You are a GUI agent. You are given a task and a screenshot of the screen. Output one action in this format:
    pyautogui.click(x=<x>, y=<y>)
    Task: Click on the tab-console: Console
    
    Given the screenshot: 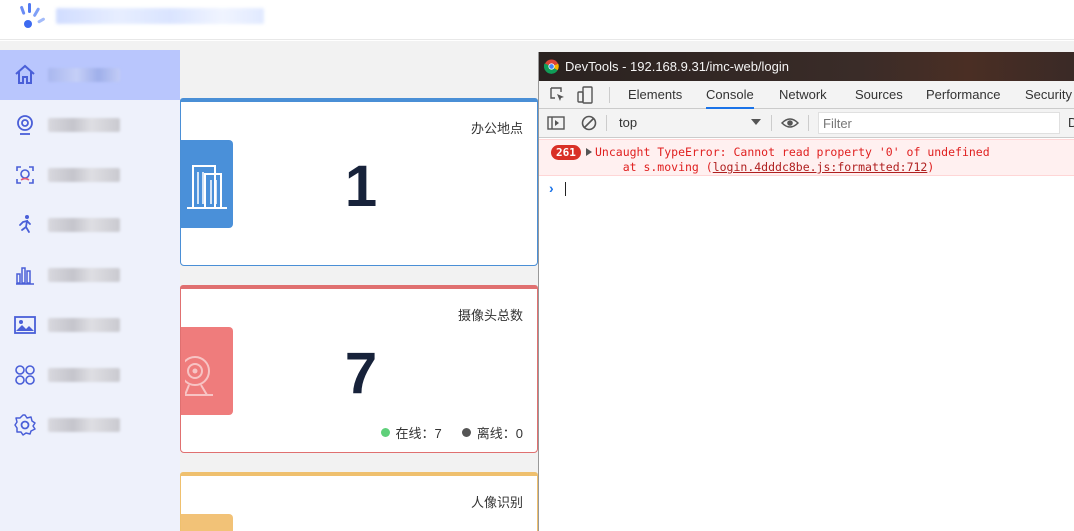 What is the action you would take?
    pyautogui.click(x=730, y=95)
    